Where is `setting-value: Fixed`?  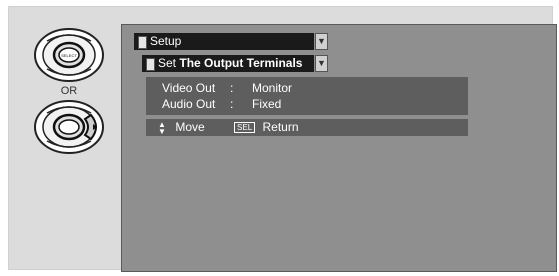
setting-value: Fixed is located at coordinates (267, 104).